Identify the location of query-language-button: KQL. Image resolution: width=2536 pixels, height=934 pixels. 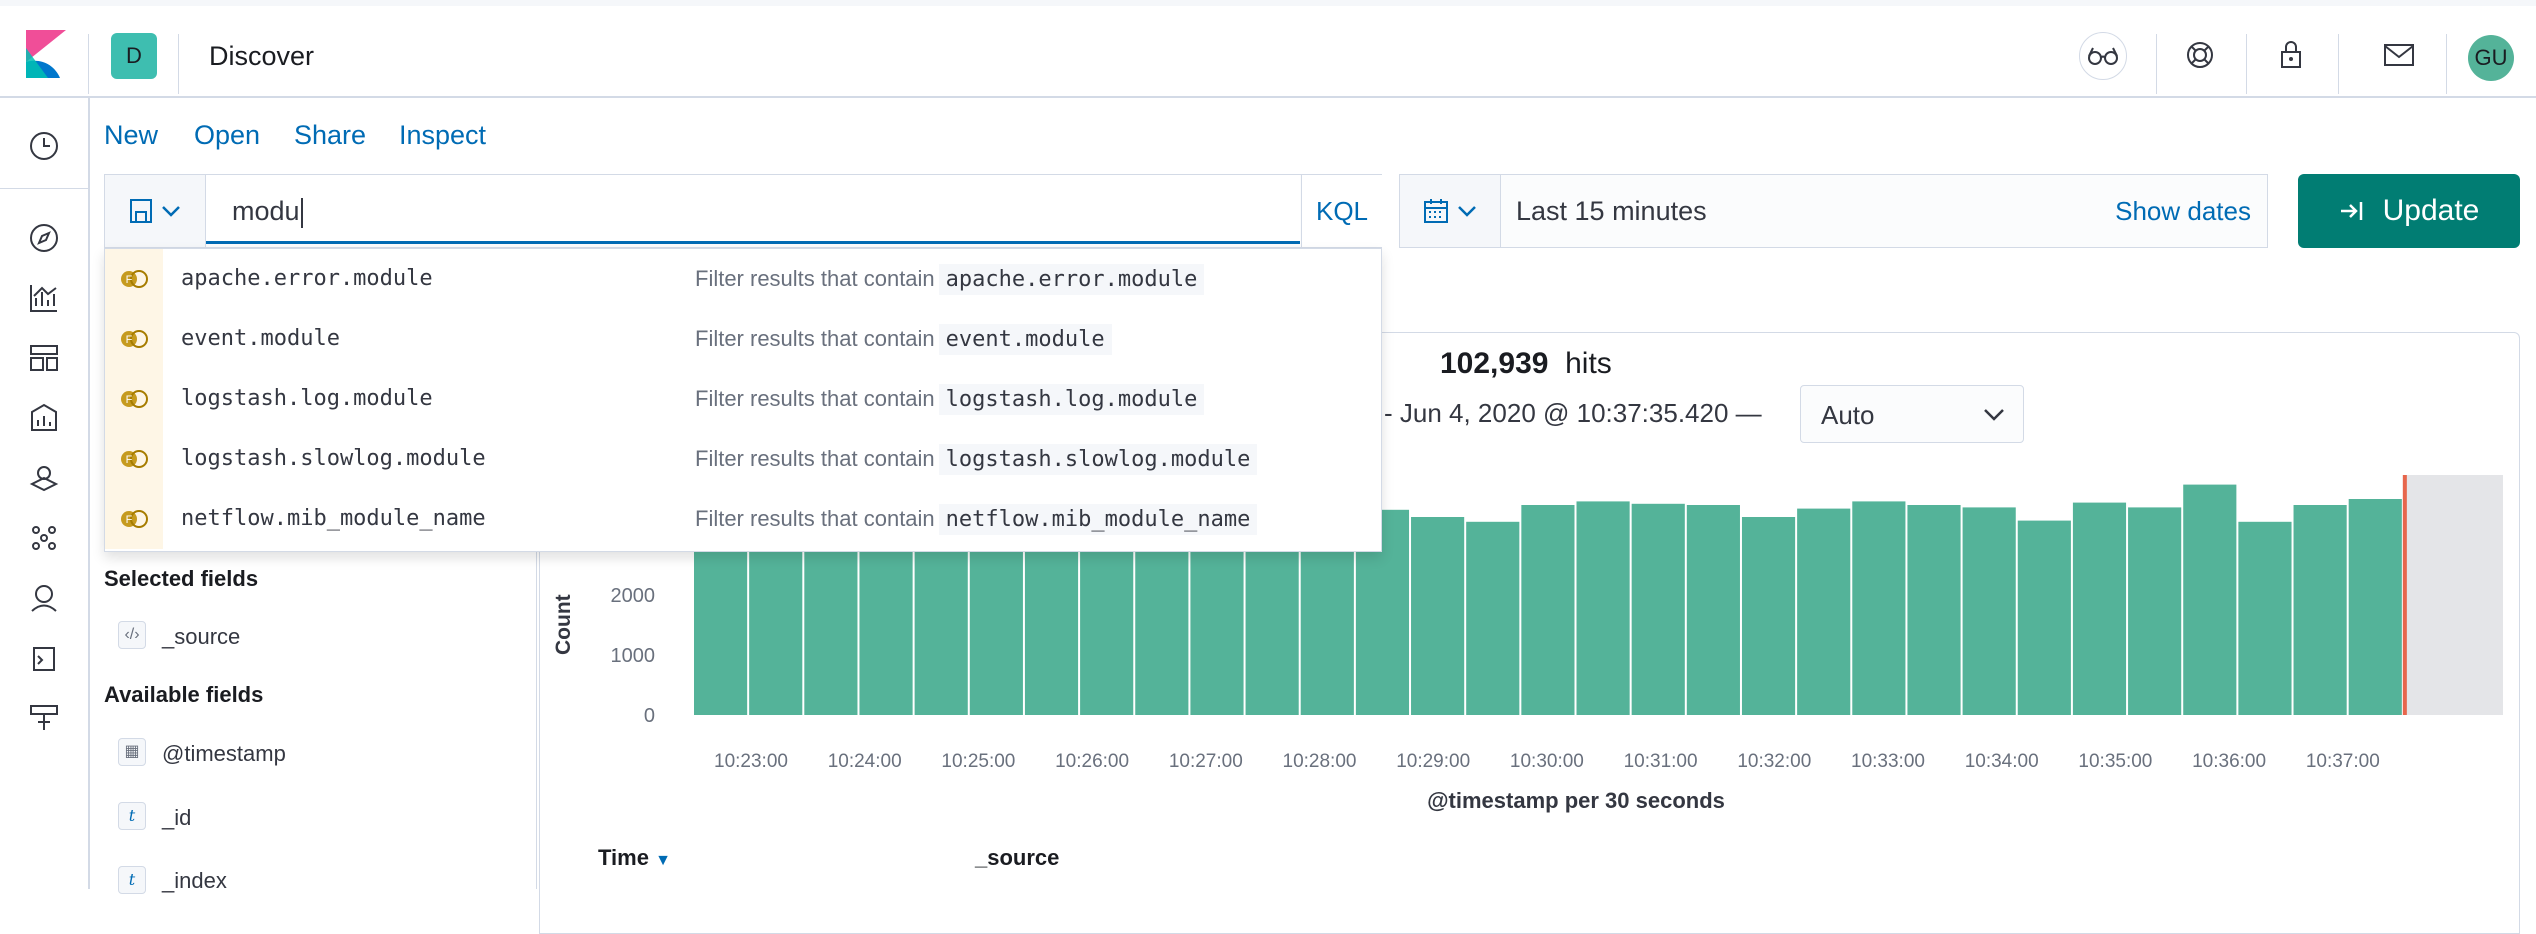
(1341, 211).